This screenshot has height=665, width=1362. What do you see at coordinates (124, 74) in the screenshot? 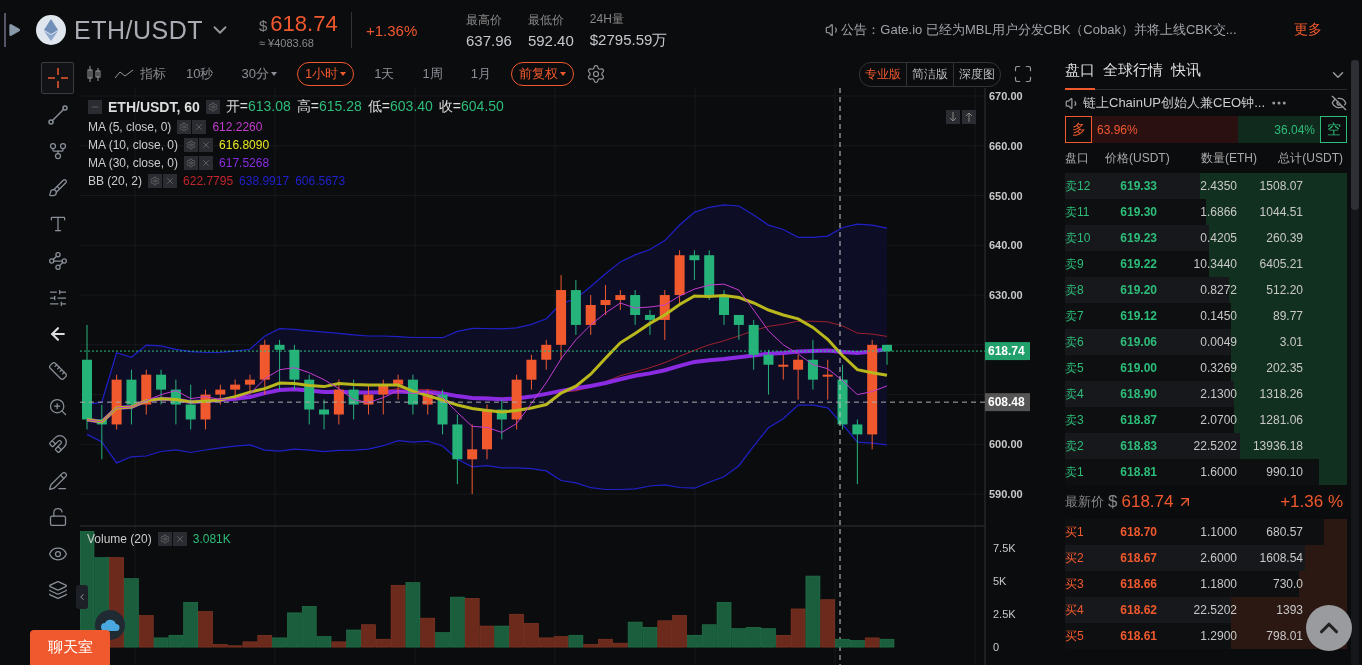
I see `line-chart-icon` at bounding box center [124, 74].